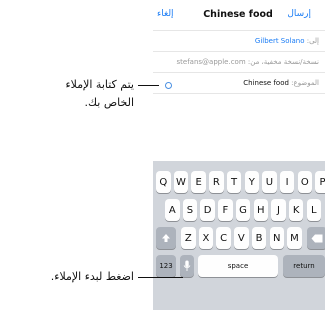  Describe the element at coordinates (168, 85) in the screenshot. I see `dictation-indicator` at that location.